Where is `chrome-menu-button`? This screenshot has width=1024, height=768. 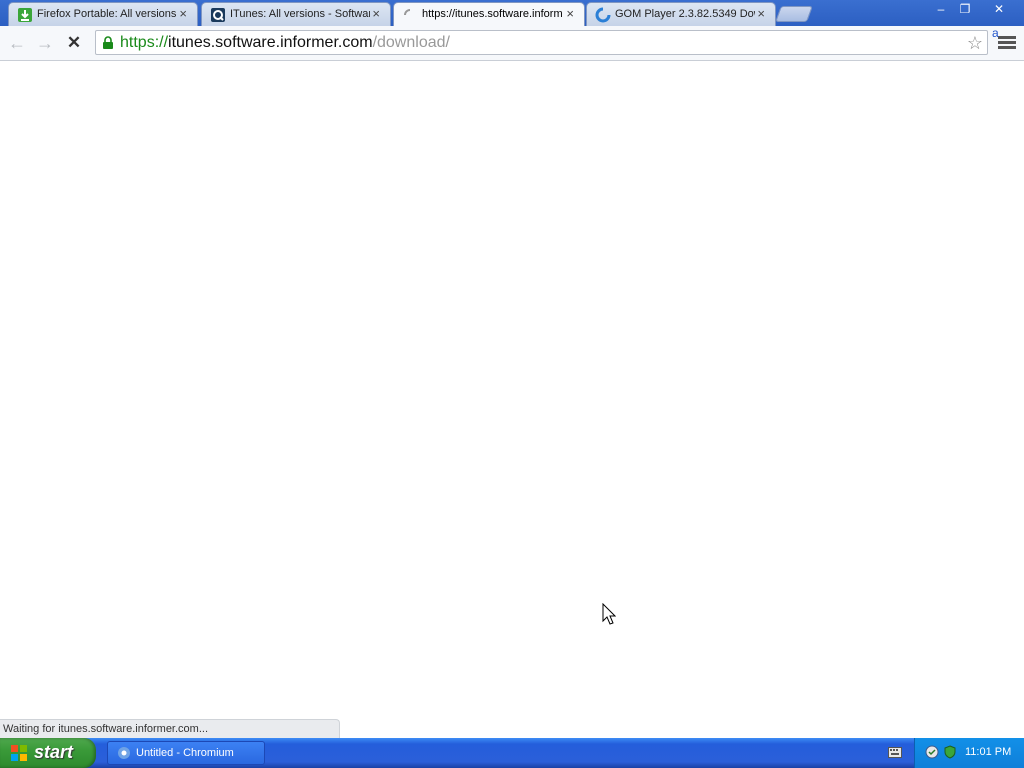 chrome-menu-button is located at coordinates (1007, 43).